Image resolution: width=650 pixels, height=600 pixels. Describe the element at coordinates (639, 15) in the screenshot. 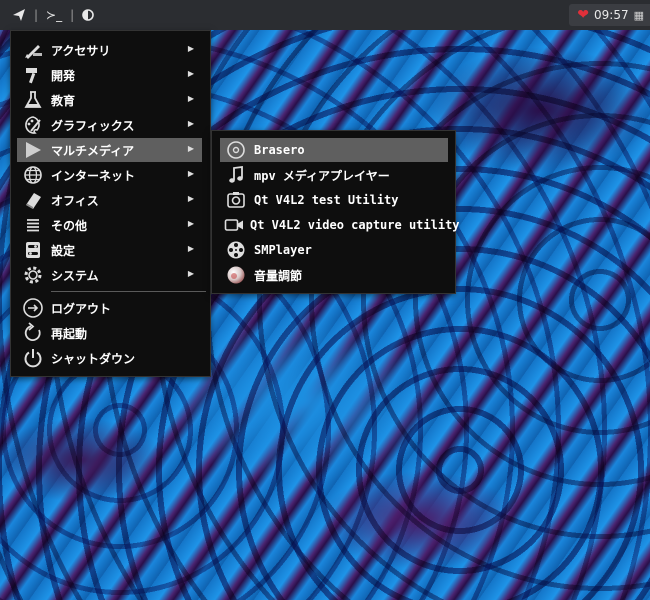

I see `calendar-icon: ▦` at that location.